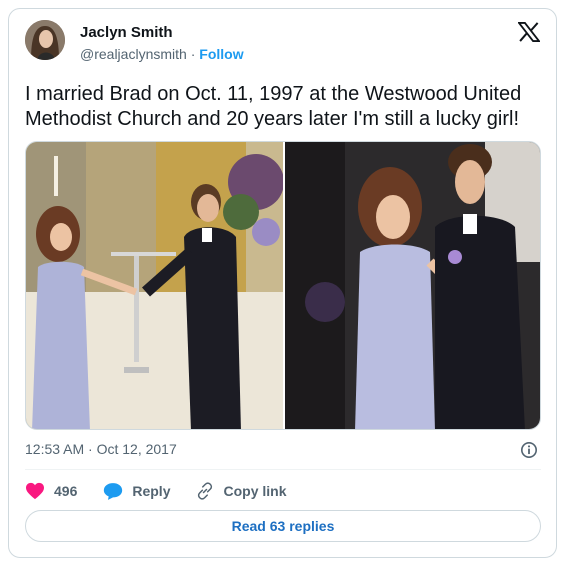 The height and width of the screenshot is (564, 563). What do you see at coordinates (35, 491) in the screenshot?
I see `heart-icon` at bounding box center [35, 491].